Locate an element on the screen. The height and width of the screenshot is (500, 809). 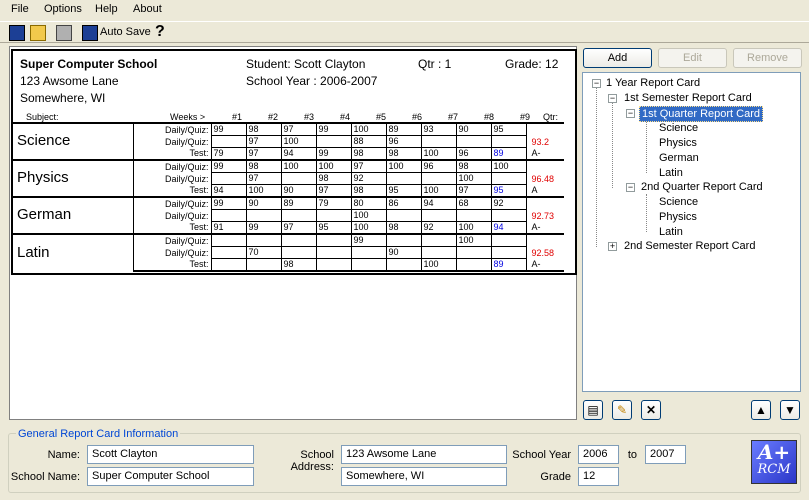
tree-item-semester-2: 2nd Semester Report Card is located at coordinates (689, 246).